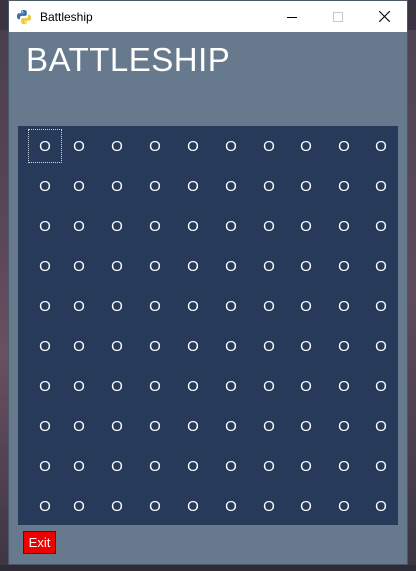  I want to click on exit-button: Exit, so click(39, 542).